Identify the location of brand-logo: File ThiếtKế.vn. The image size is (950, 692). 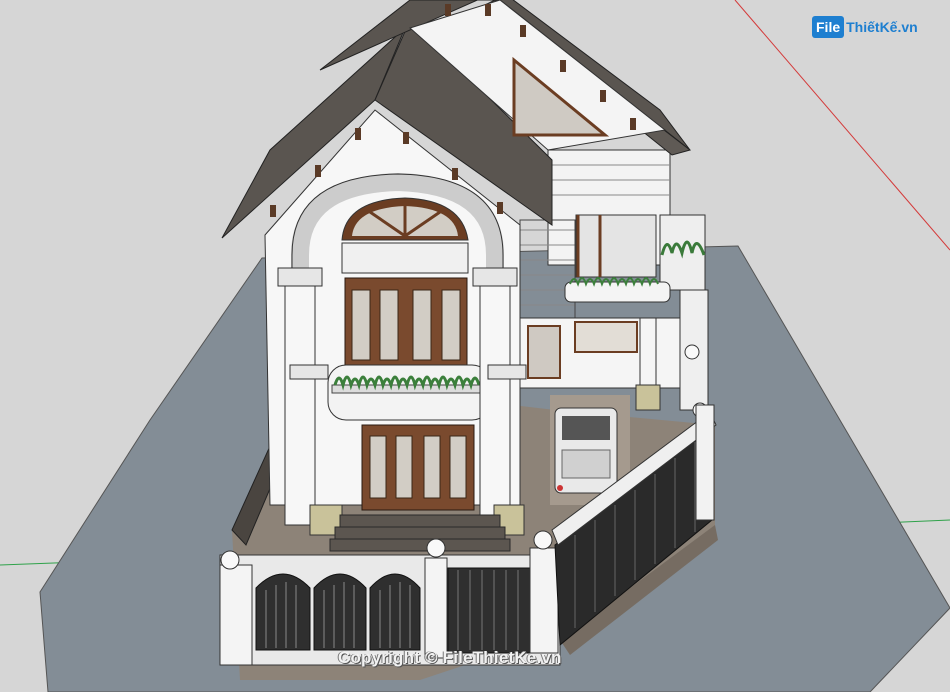
(865, 27).